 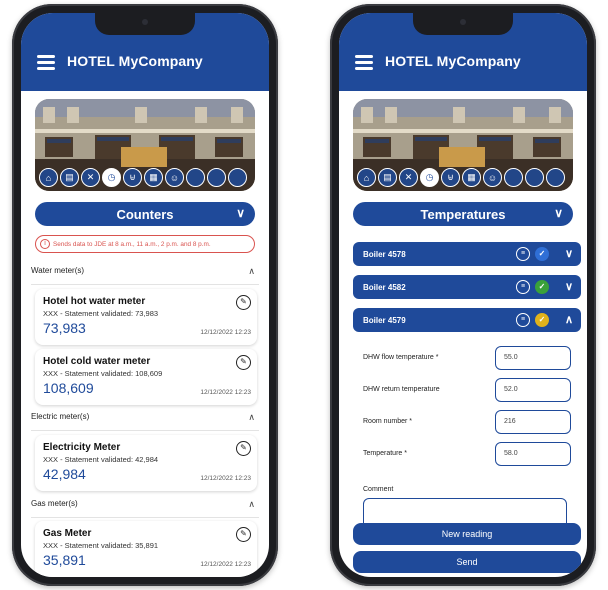 I want to click on boiler-name: Boiler 4582, so click(x=384, y=287).